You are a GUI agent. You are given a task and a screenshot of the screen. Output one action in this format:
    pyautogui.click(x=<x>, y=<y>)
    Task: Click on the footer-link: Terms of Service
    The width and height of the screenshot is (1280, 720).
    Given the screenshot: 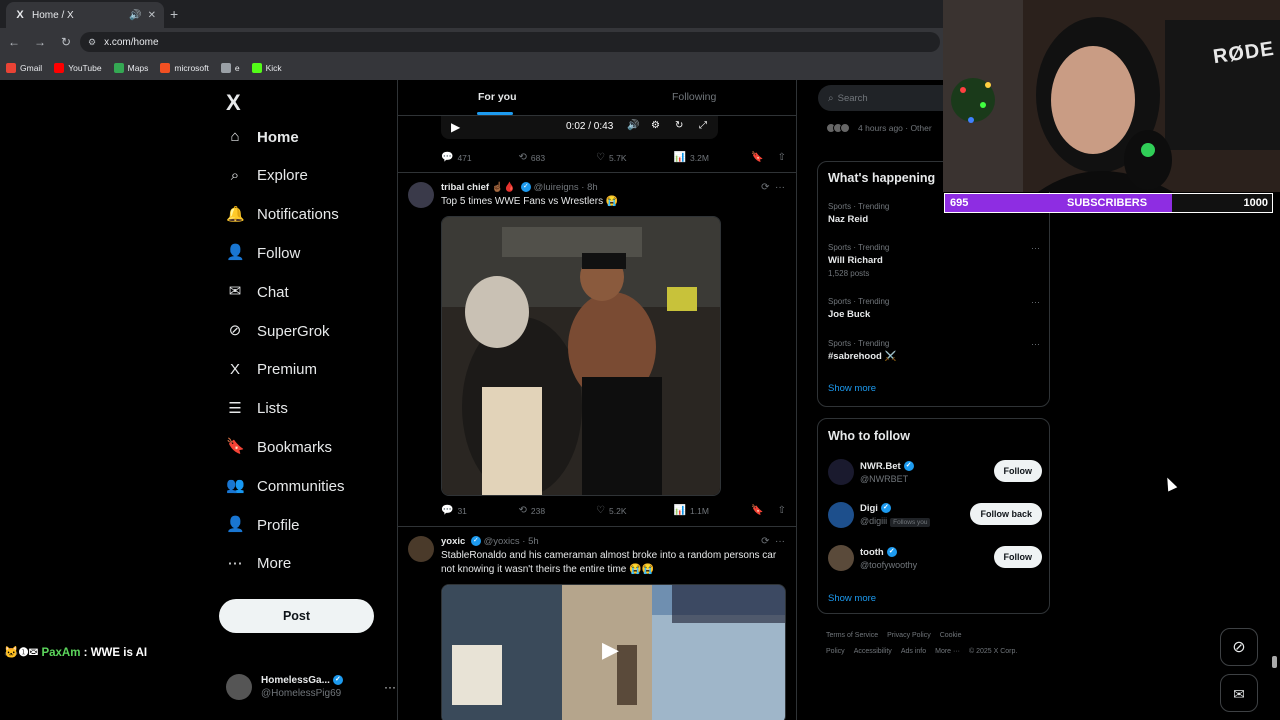 What is the action you would take?
    pyautogui.click(x=852, y=635)
    